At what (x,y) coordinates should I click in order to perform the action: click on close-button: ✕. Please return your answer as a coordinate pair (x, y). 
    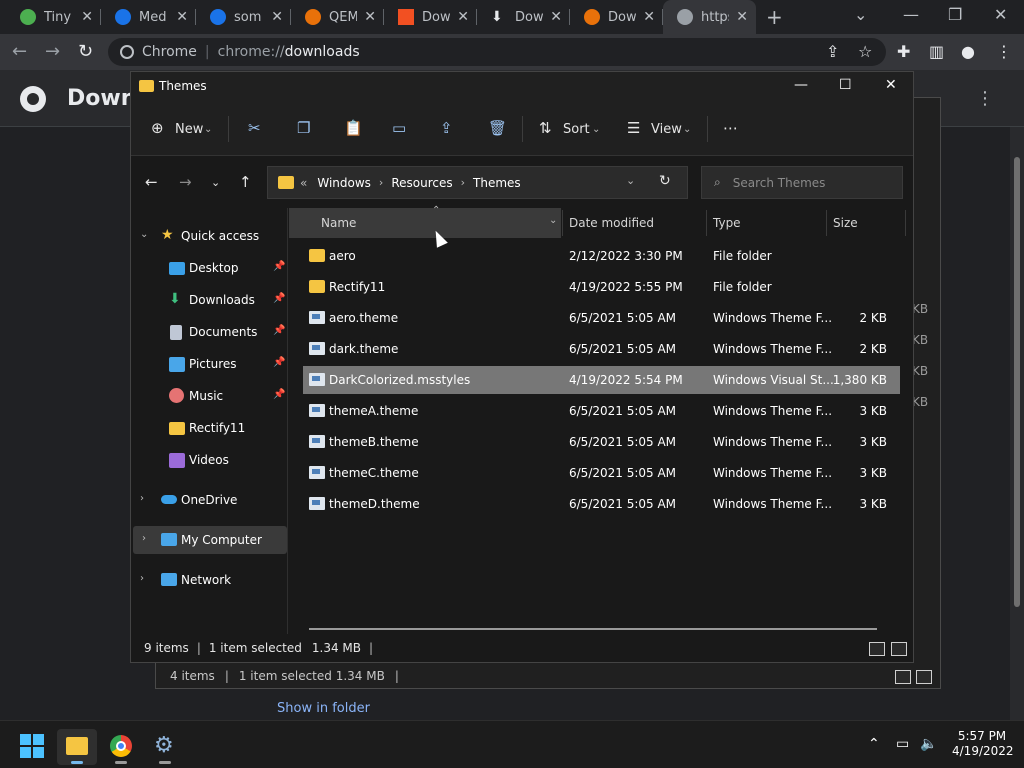
    Looking at the image, I should click on (891, 85).